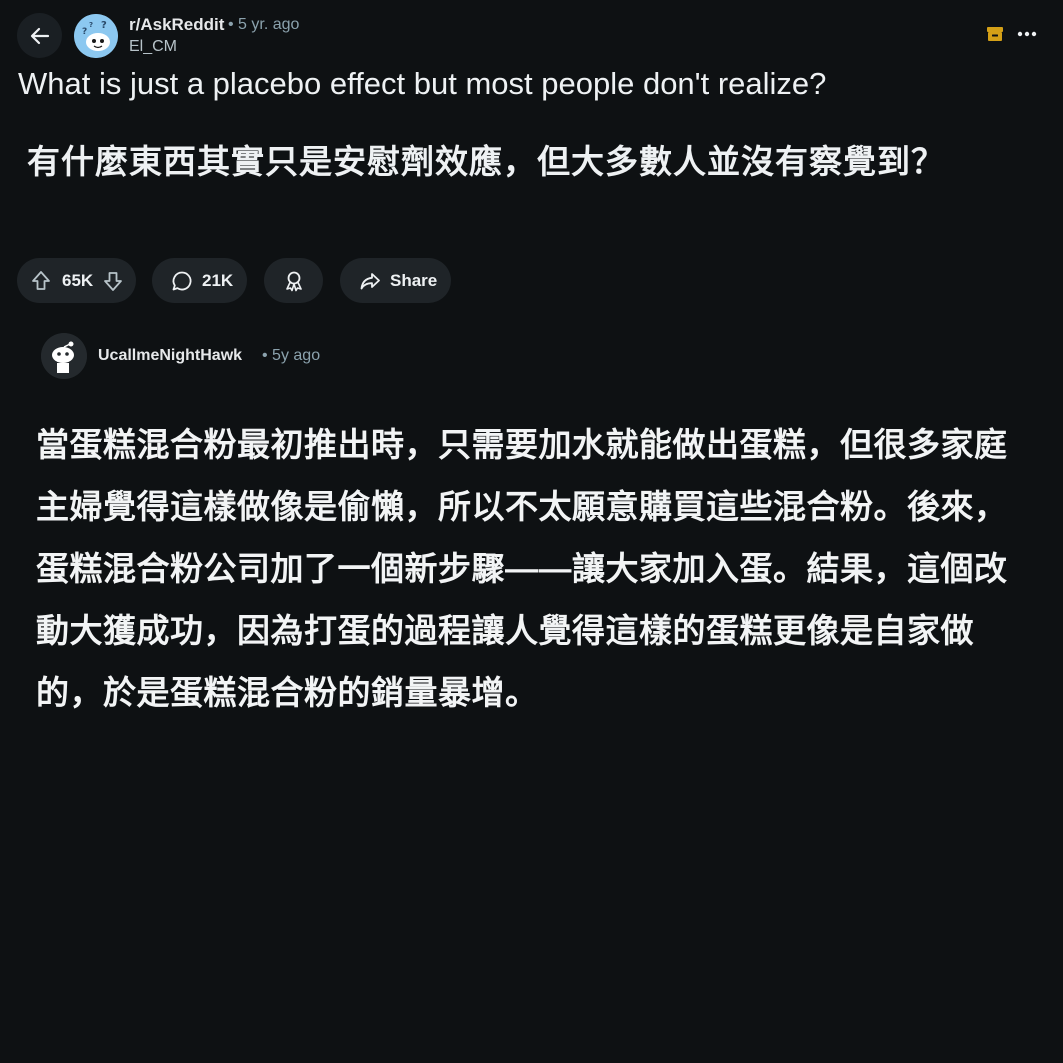 The width and height of the screenshot is (1063, 1063). What do you see at coordinates (153, 47) in the screenshot?
I see `post-author: El_CM` at bounding box center [153, 47].